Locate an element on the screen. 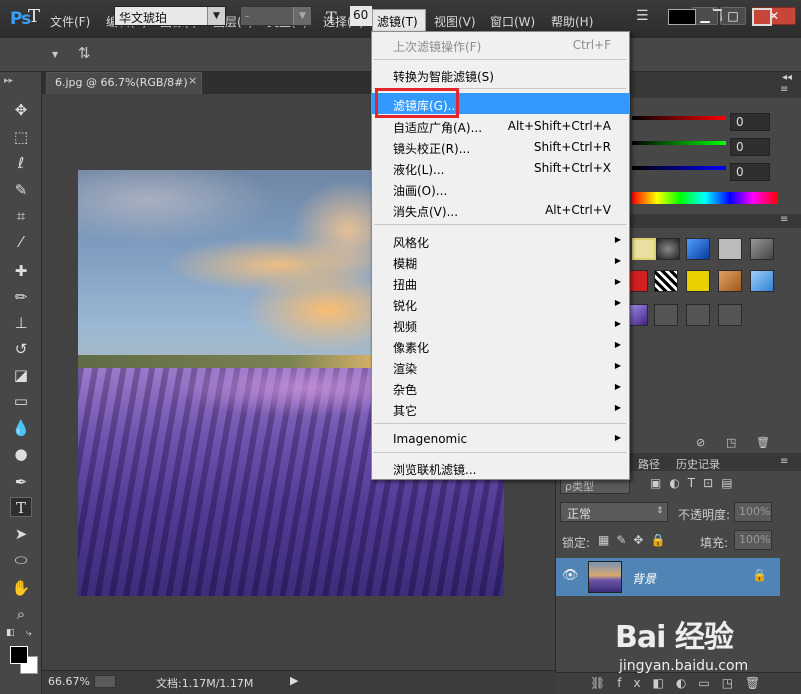 This screenshot has width=801, height=694. type-tool-preset-icon: T is located at coordinates (34, 16).